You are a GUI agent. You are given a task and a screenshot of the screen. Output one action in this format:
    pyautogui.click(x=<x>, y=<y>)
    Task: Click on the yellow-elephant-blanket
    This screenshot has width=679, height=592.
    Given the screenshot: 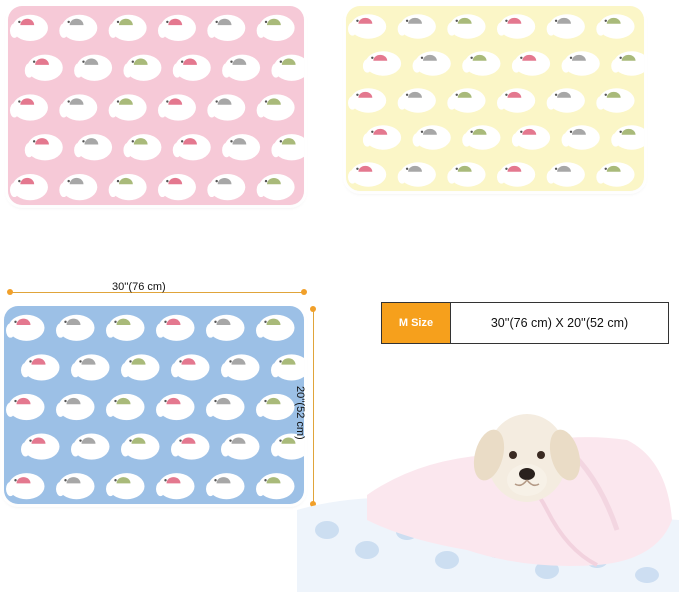 What is the action you would take?
    pyautogui.click(x=495, y=98)
    